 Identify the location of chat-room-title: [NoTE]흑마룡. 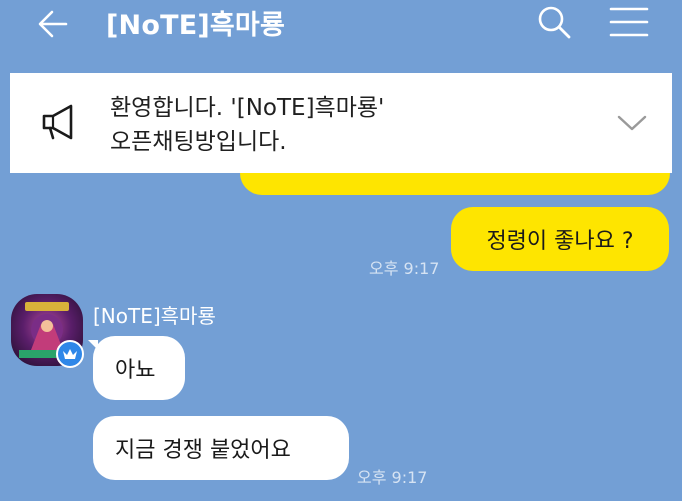
(196, 25).